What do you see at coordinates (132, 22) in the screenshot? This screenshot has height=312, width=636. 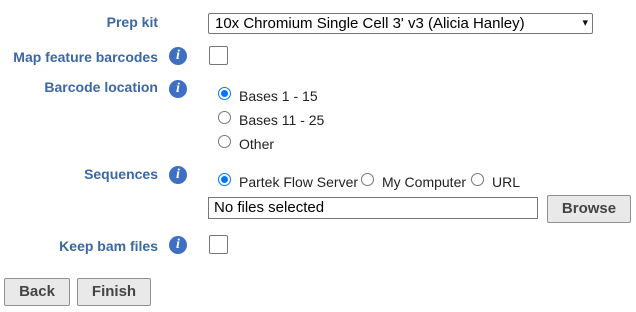 I see `prep-kit-label: Prep kit` at bounding box center [132, 22].